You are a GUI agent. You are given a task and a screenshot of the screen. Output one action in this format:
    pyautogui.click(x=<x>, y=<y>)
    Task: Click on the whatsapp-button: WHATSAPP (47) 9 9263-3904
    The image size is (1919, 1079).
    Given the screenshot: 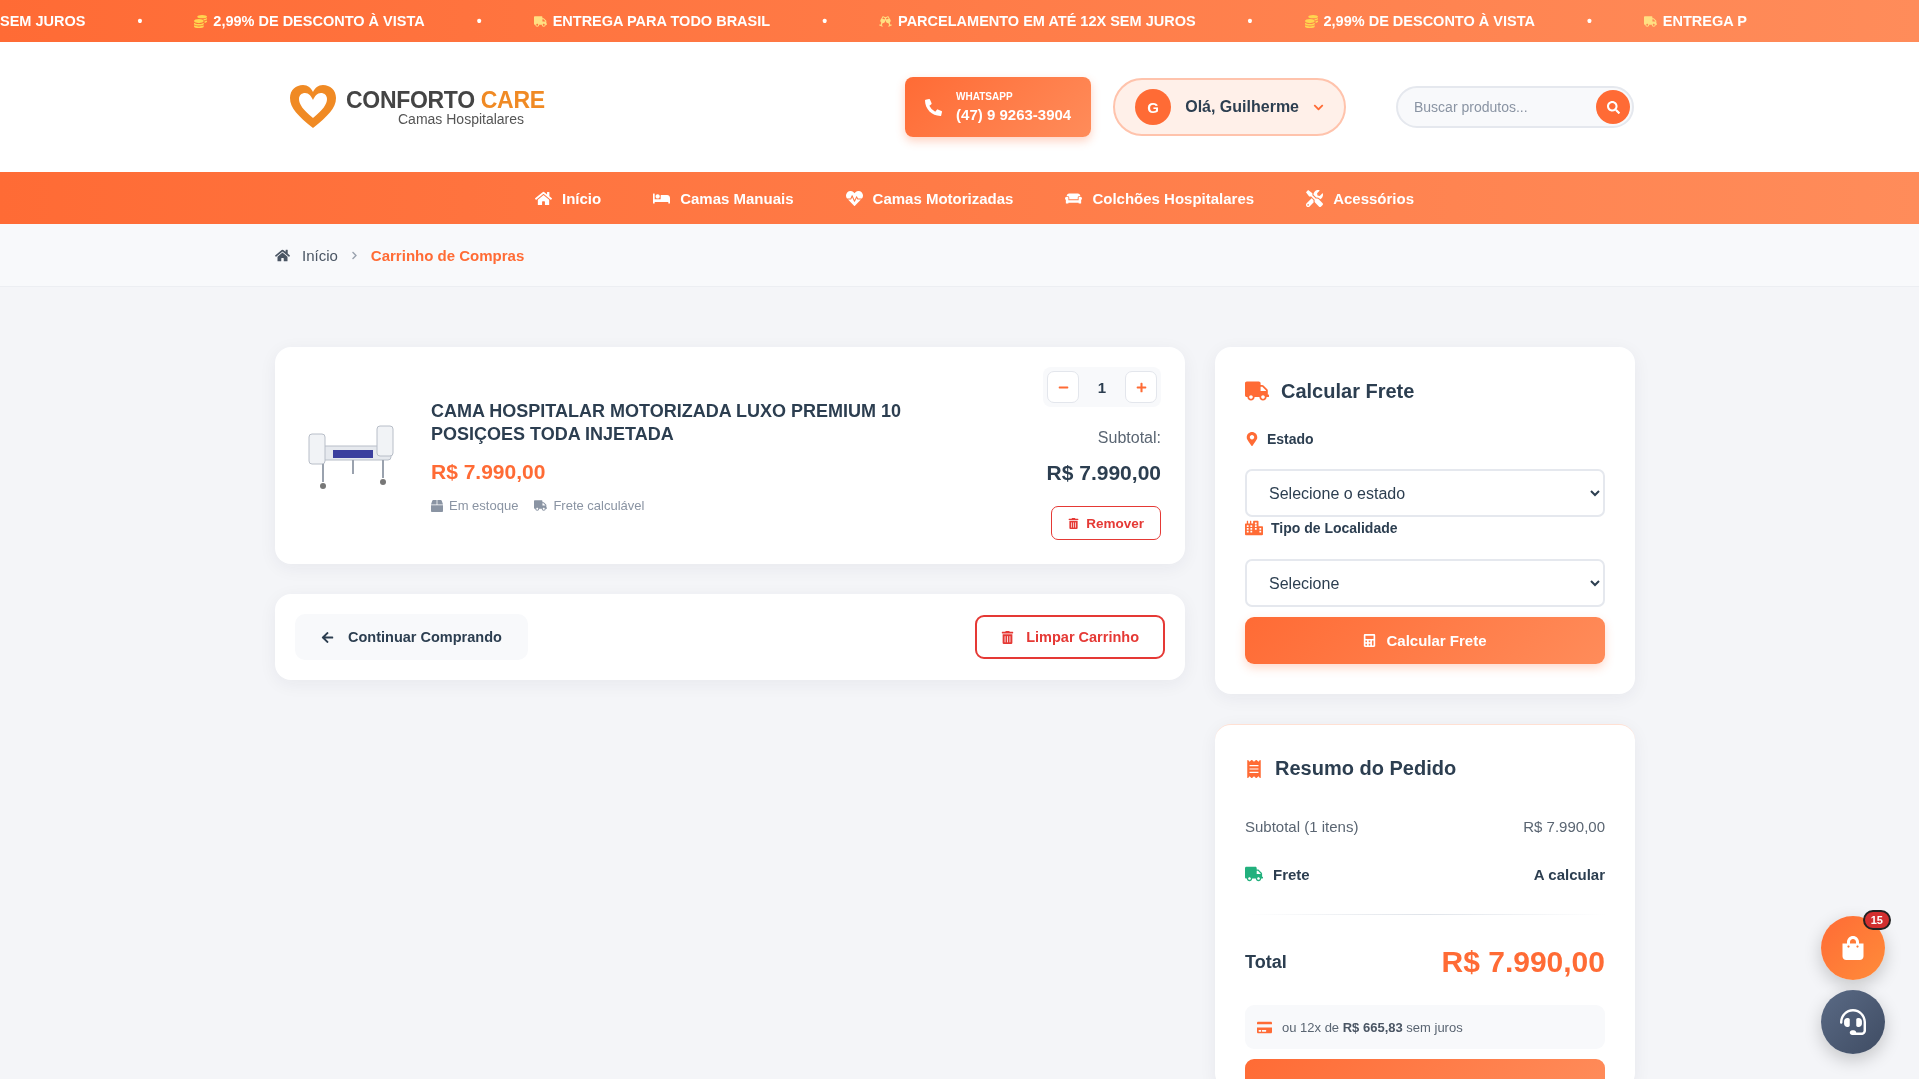 What is the action you would take?
    pyautogui.click(x=998, y=107)
    